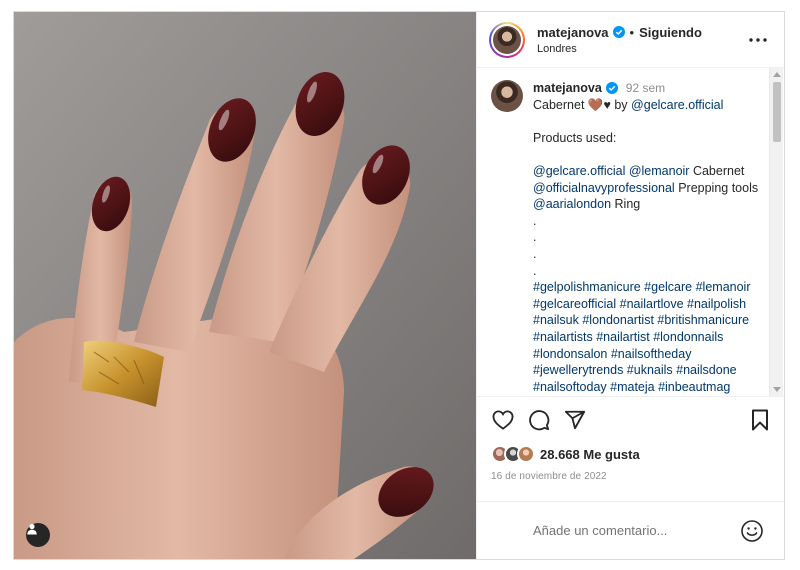 The height and width of the screenshot is (570, 800). I want to click on emoji-icon, so click(752, 531).